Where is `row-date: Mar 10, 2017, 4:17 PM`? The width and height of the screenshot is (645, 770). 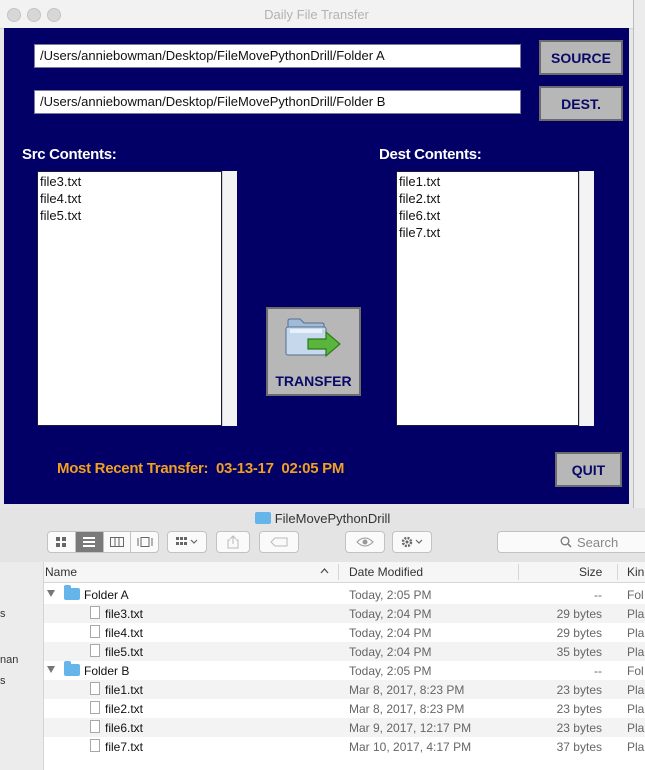 row-date: Mar 10, 2017, 4:17 PM is located at coordinates (410, 747).